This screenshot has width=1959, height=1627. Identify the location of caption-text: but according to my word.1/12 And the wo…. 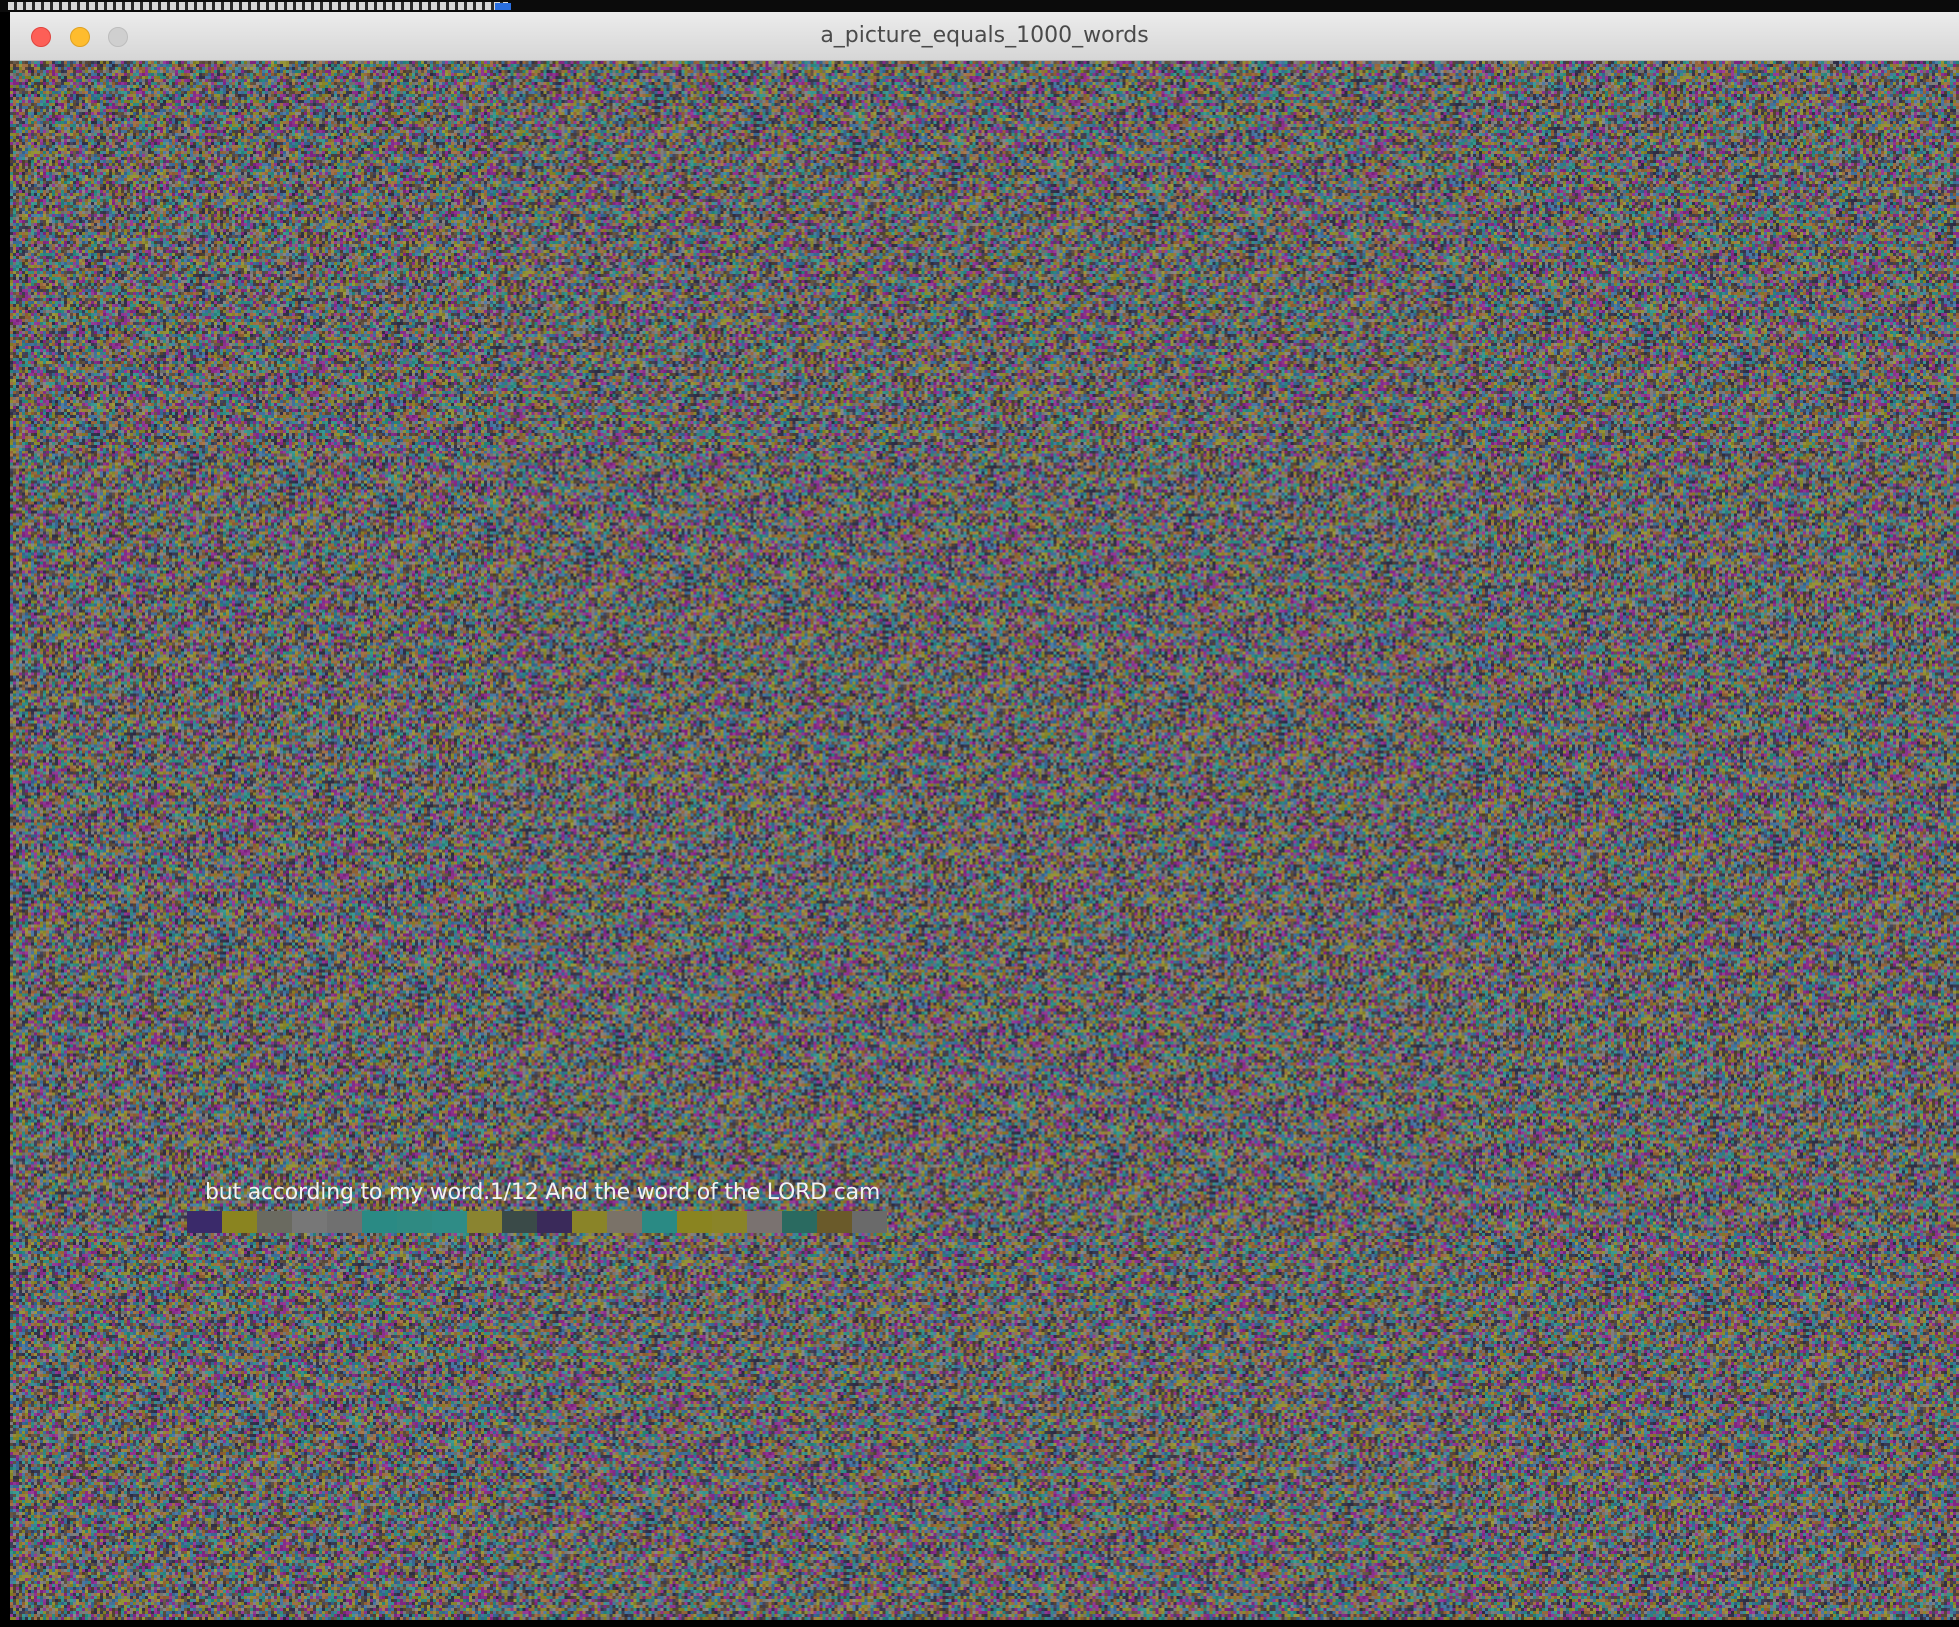
(543, 1192).